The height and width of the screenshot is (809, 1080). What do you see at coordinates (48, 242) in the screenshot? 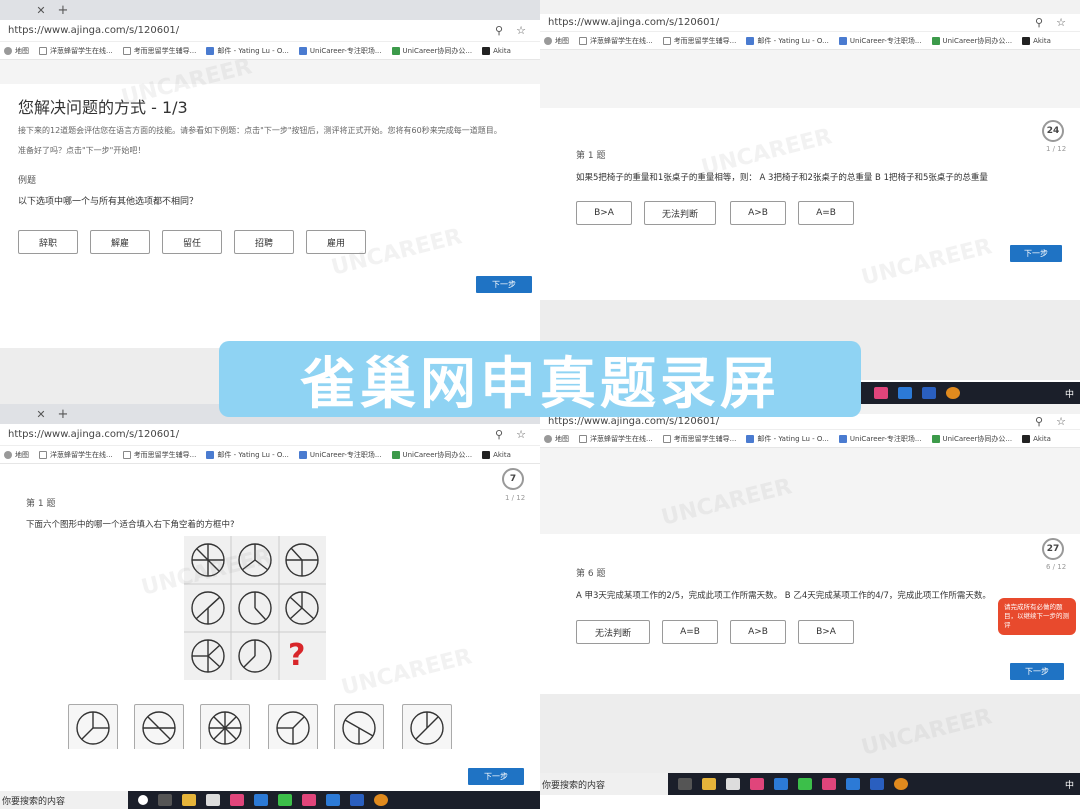
I see `option-button: 辞职` at bounding box center [48, 242].